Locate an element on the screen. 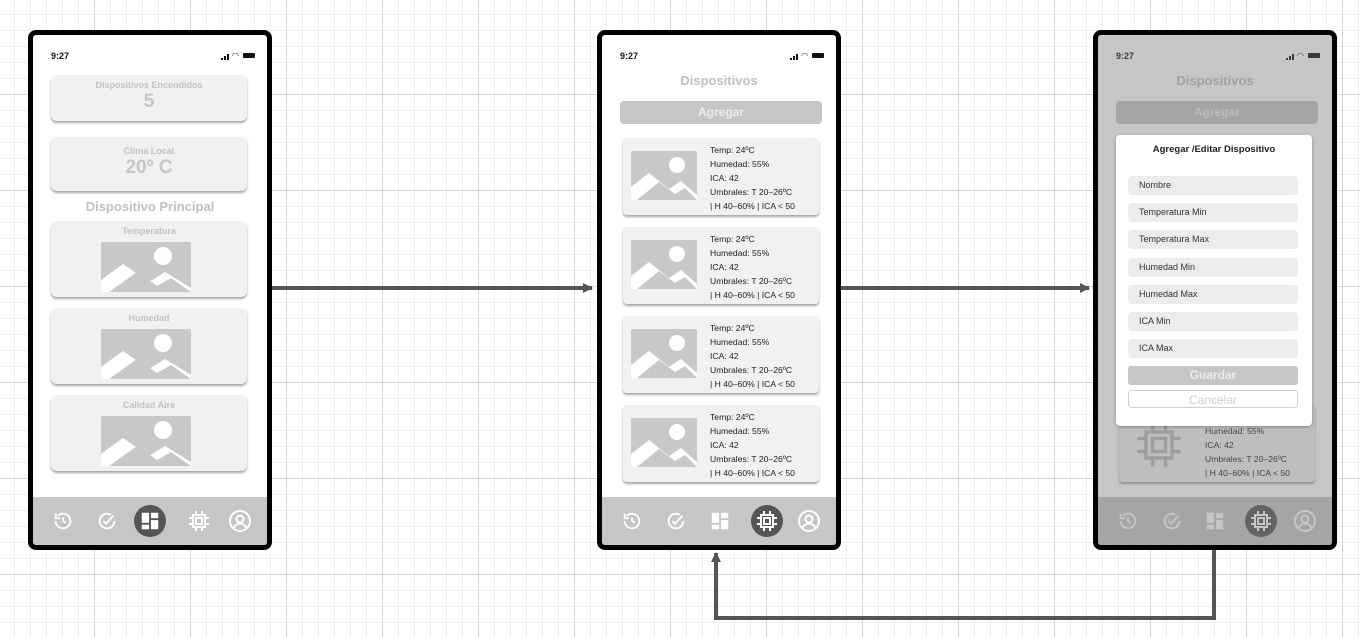 The width and height of the screenshot is (1360, 637). temperature-min-field: Temperatura Min is located at coordinates (1213, 212).